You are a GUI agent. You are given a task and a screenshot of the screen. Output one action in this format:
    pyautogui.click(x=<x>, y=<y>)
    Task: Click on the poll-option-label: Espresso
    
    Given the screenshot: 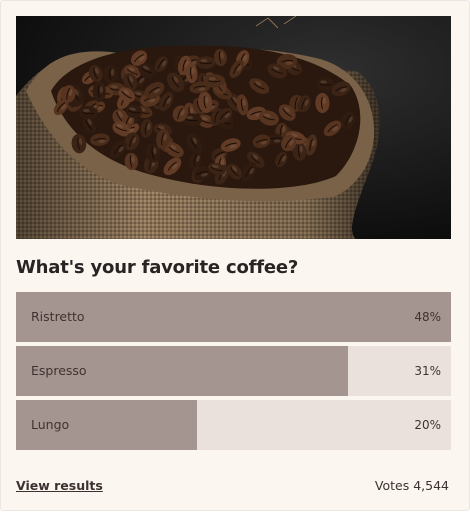 What is the action you would take?
    pyautogui.click(x=59, y=370)
    